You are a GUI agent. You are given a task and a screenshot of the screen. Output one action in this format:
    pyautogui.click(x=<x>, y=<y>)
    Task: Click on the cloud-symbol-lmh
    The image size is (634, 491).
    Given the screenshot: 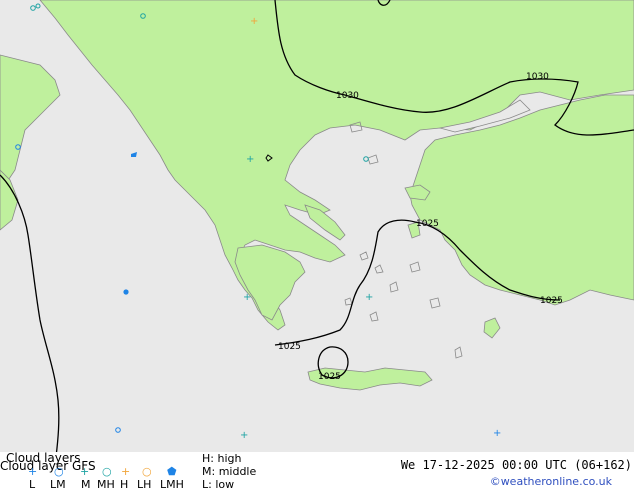 What is the action you would take?
    pyautogui.click(x=126, y=292)
    